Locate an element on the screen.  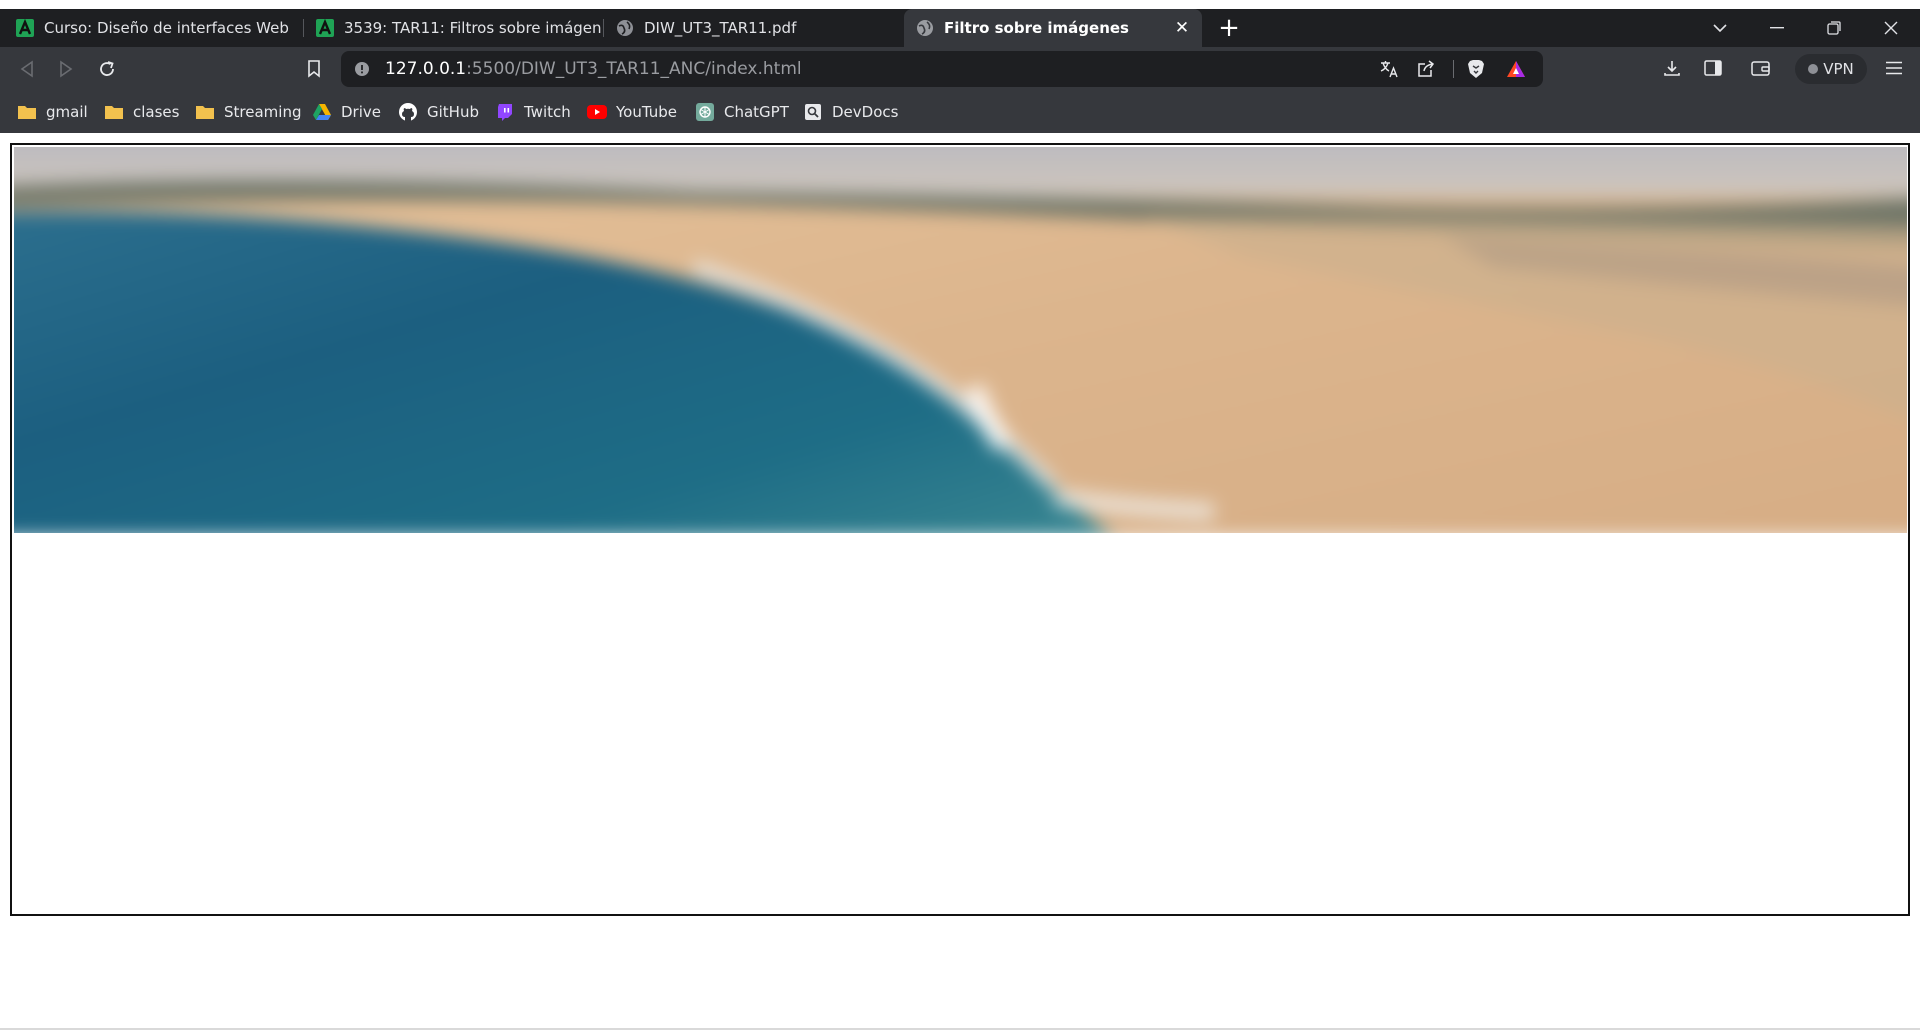
bookmark-youtube: YouTube is located at coordinates (632, 112).